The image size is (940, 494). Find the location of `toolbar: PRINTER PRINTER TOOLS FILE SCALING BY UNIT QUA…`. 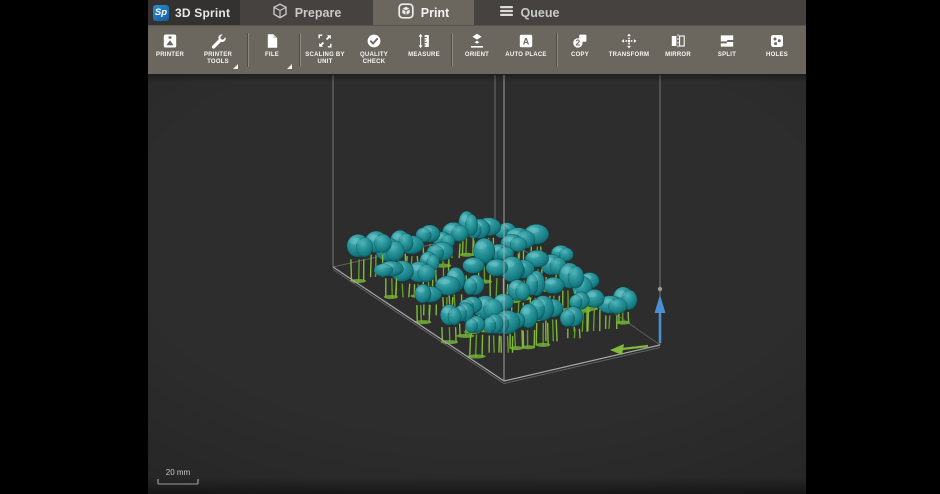

toolbar: PRINTER PRINTER TOOLS FILE SCALING BY UNIT QUA… is located at coordinates (477, 50).